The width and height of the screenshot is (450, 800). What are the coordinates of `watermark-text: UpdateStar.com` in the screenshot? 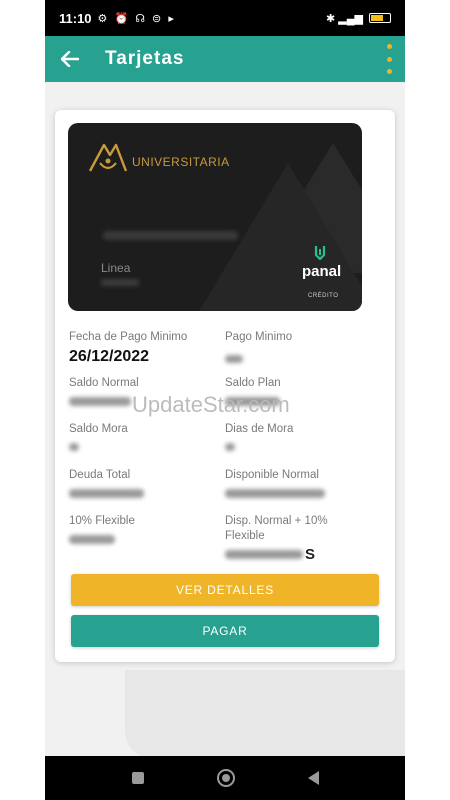 It's located at (211, 404).